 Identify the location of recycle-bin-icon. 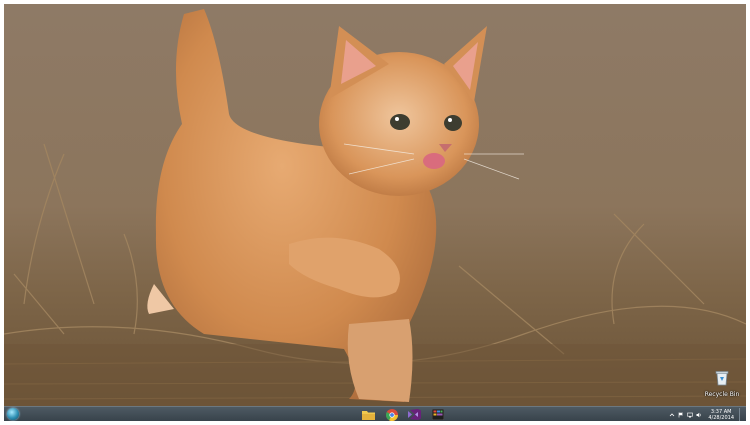
(722, 378).